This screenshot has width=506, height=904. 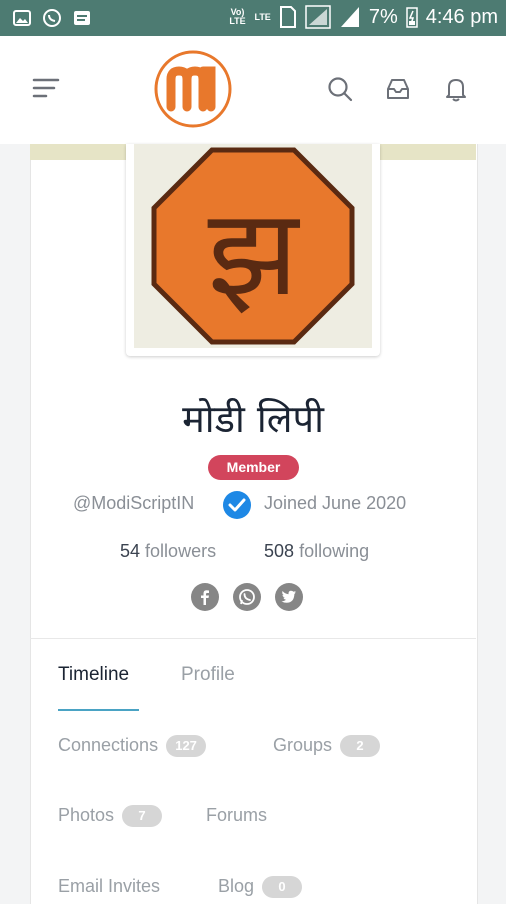 What do you see at coordinates (134, 503) in the screenshot?
I see `username-handle: @ModiScriptIN` at bounding box center [134, 503].